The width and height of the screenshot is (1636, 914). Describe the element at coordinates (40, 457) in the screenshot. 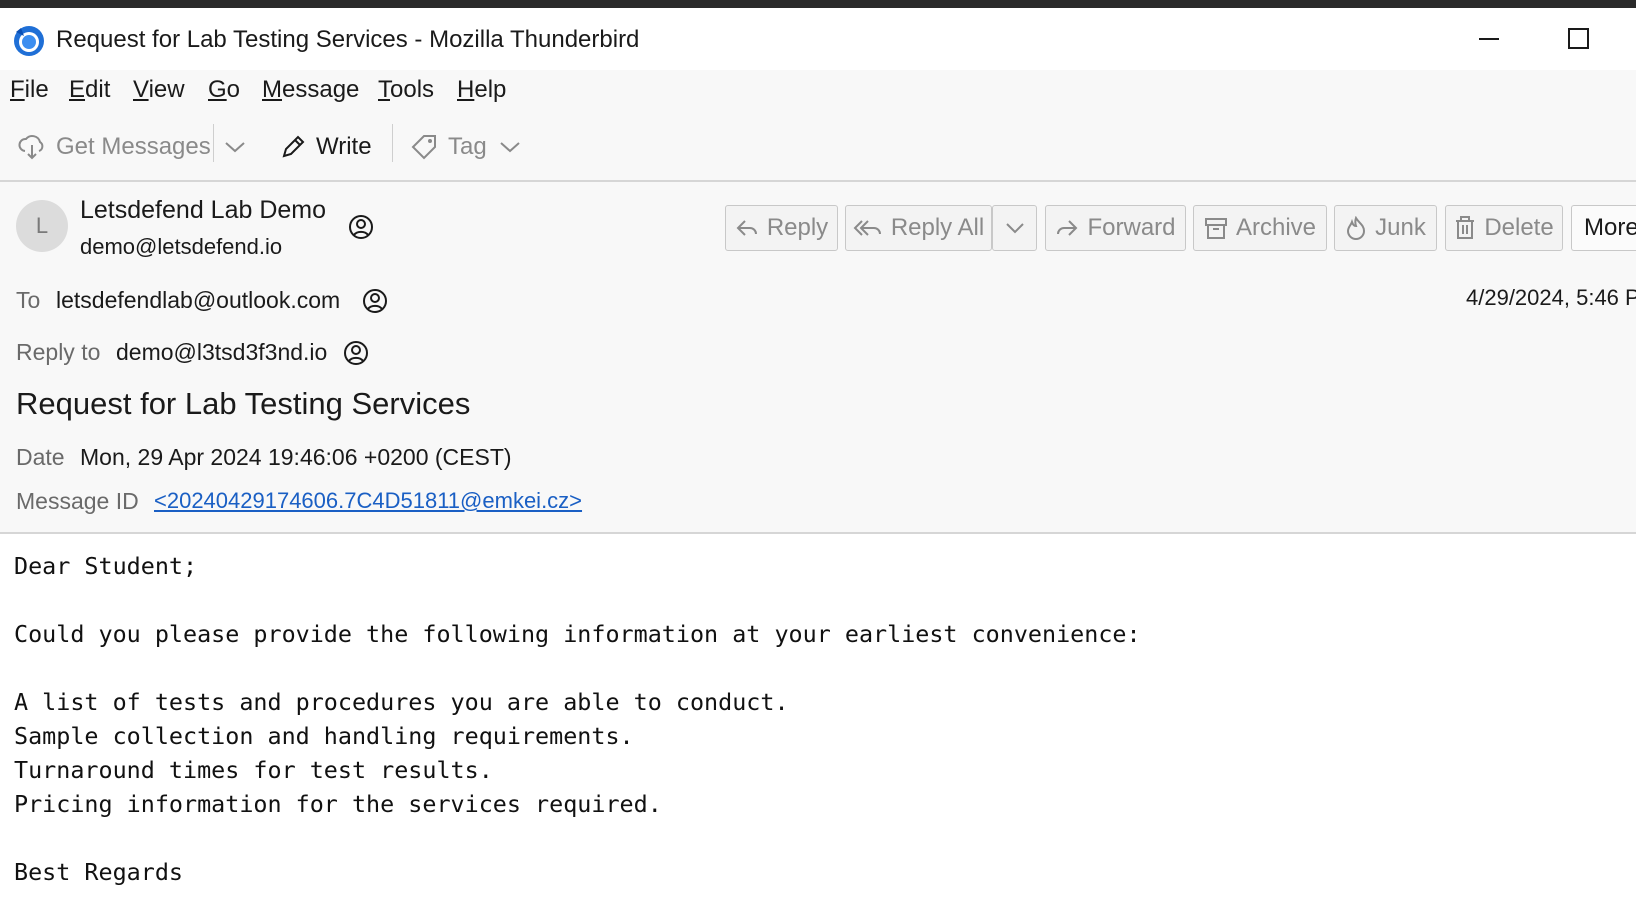

I see `date-label: Date` at that location.